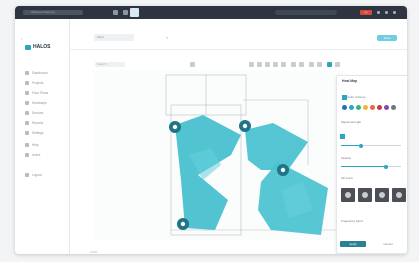 Image resolution: width=419 pixels, height=262 pixels. I want to click on ap-tool-icon, so click(293, 64).